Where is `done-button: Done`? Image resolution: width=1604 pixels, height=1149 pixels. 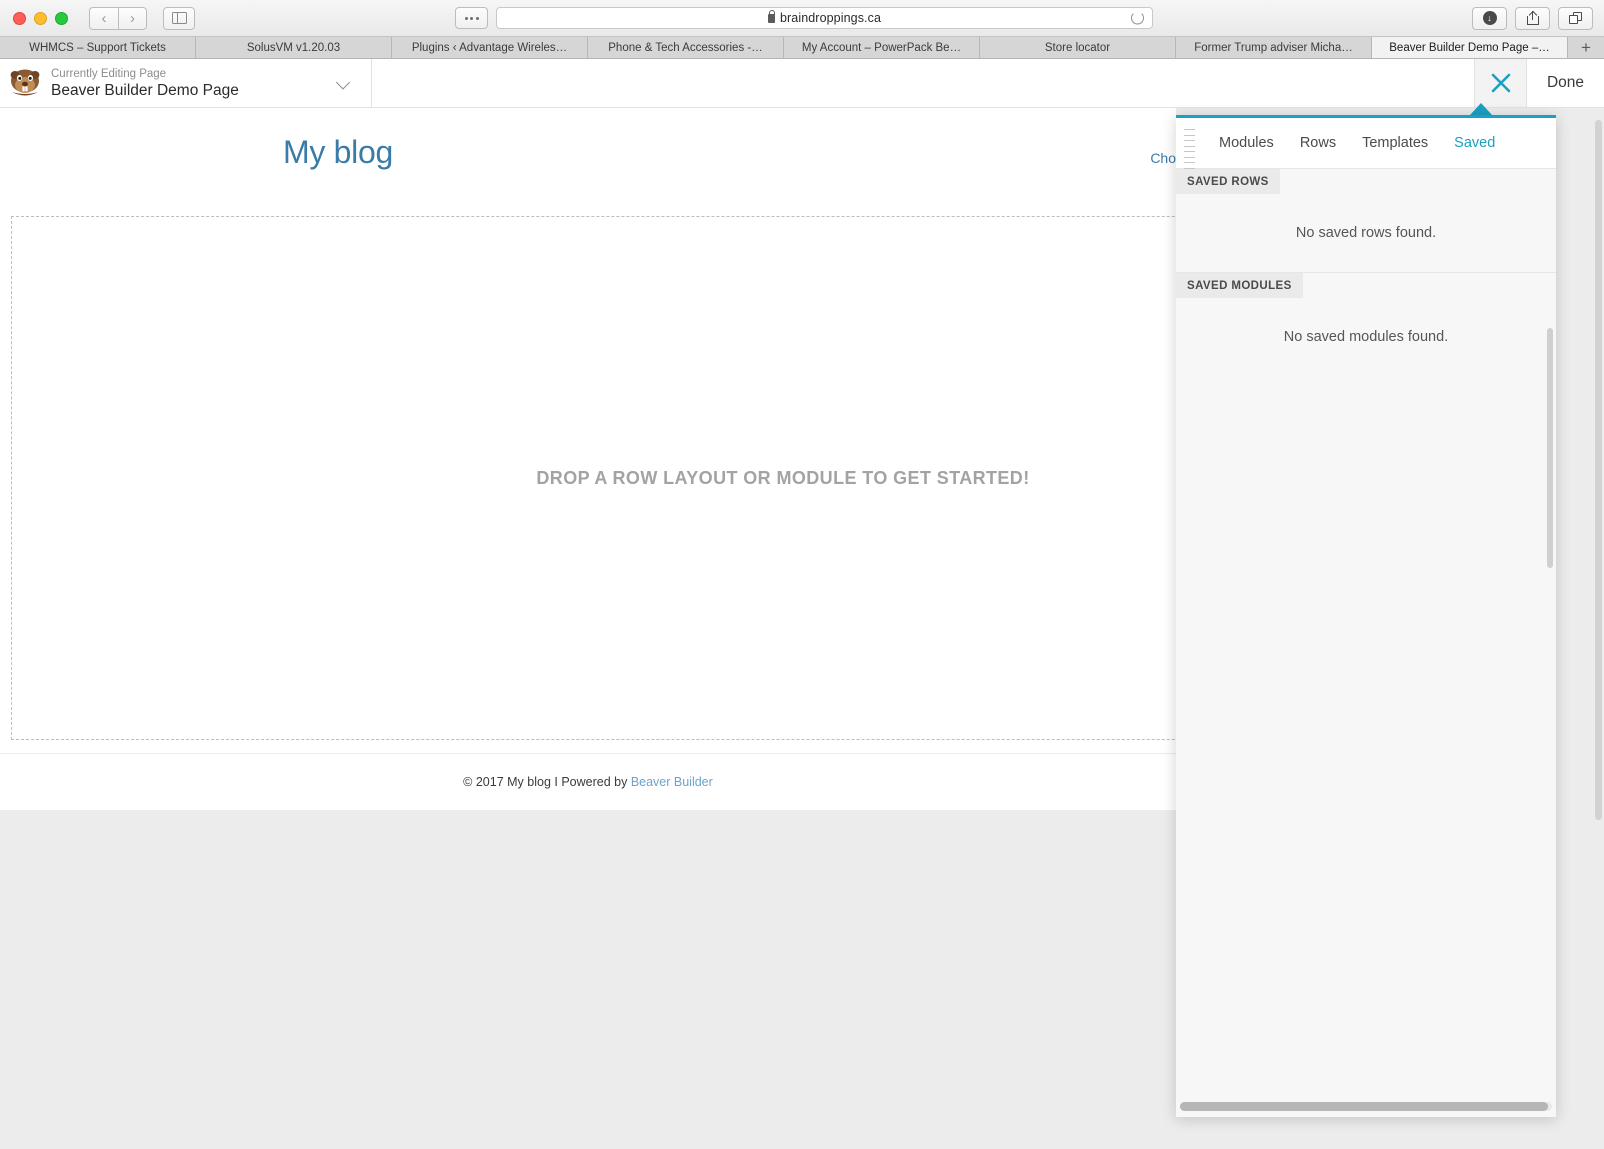 done-button: Done is located at coordinates (1565, 83).